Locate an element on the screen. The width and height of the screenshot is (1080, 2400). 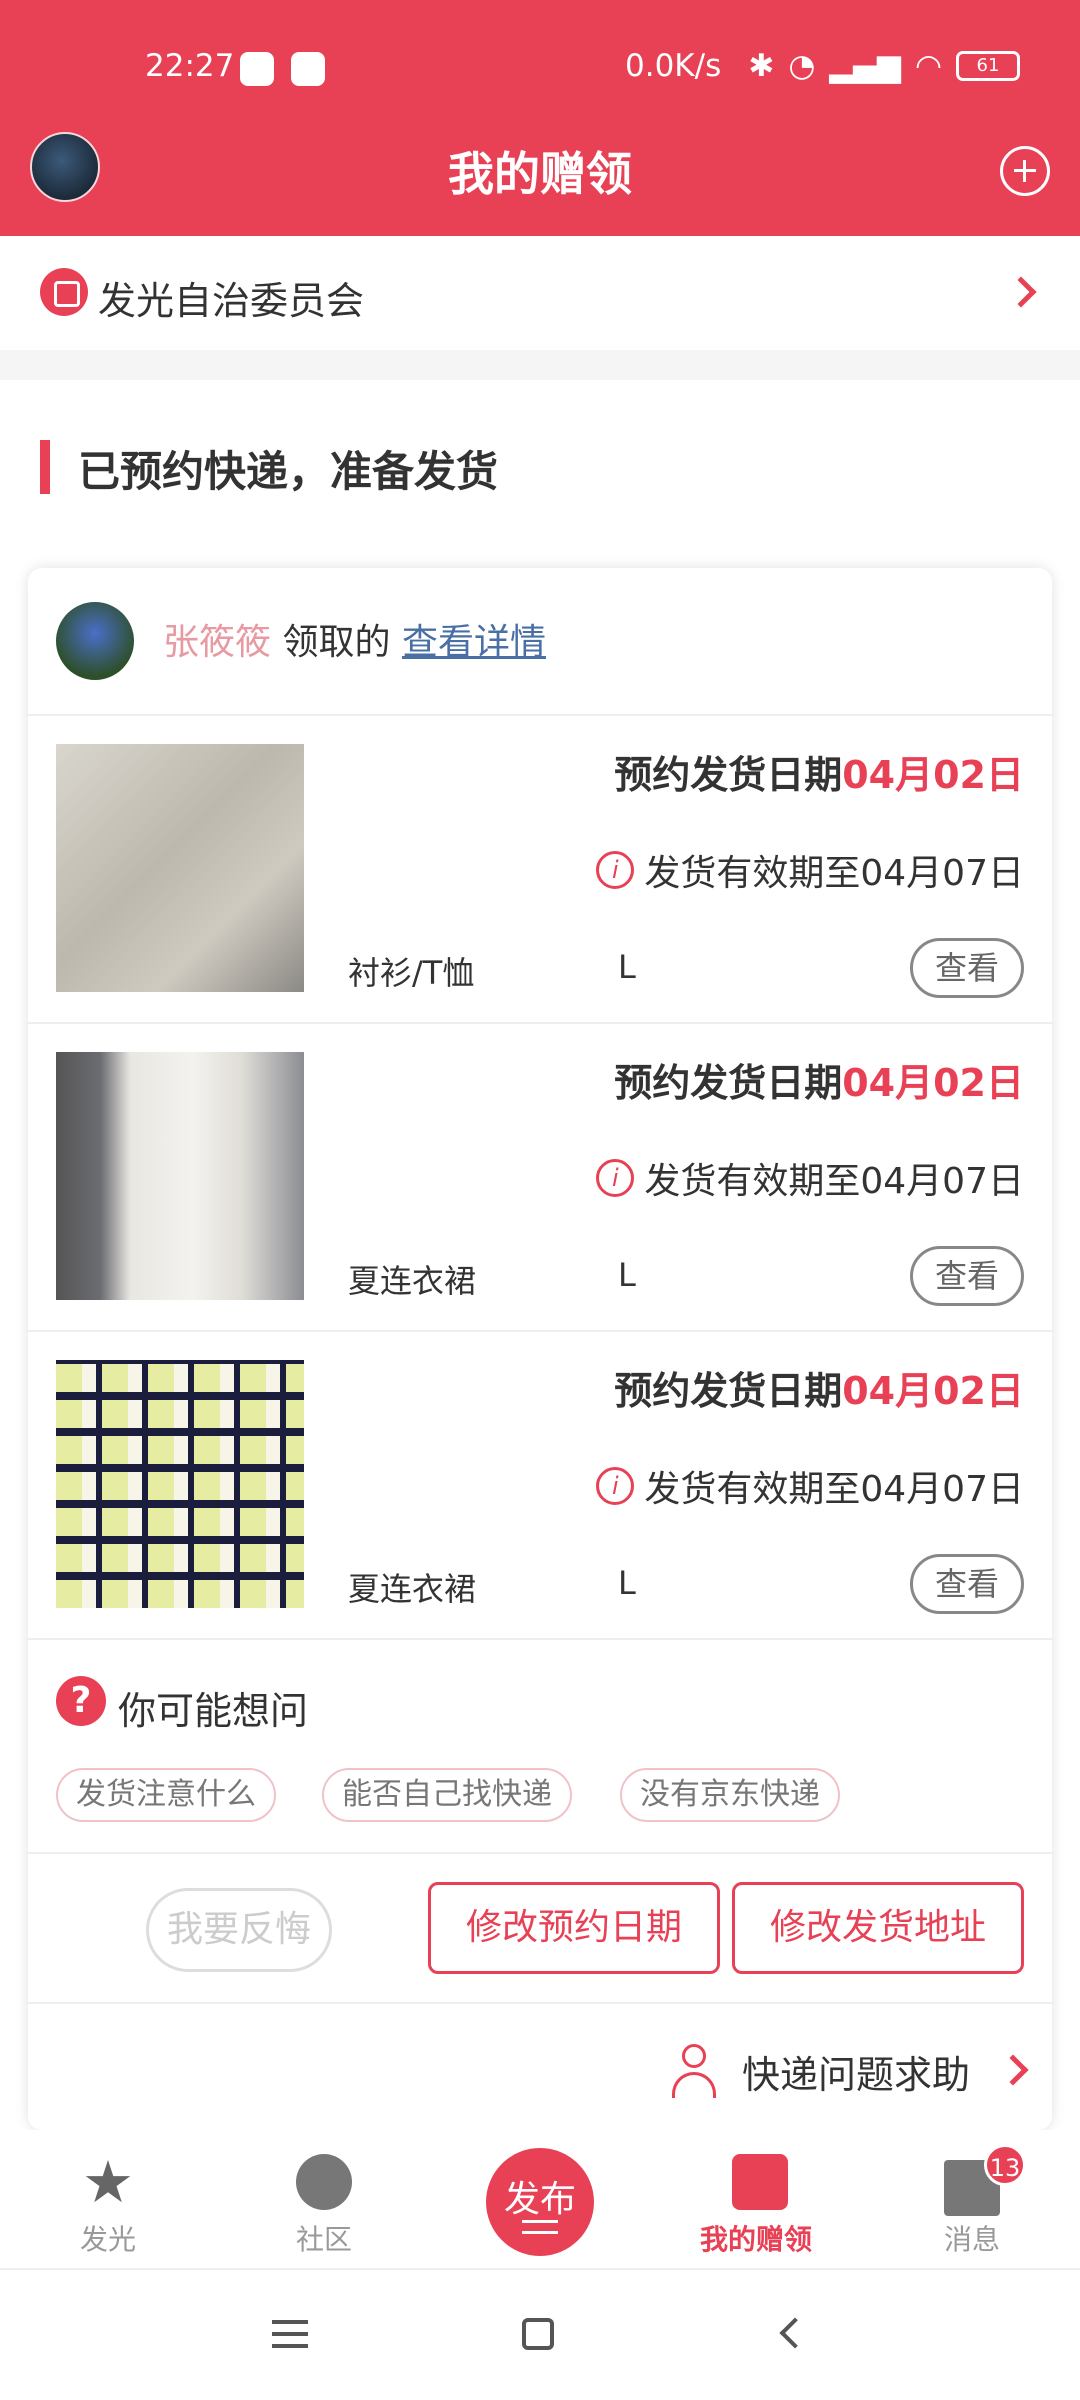
status-bar: 22:27 0.0K/s ✱ ◔ ▂▄▆ ◠ 61 is located at coordinates (540, 70).